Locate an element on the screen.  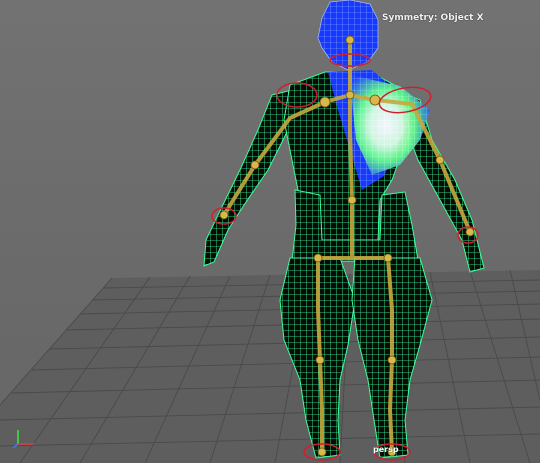
axis-gizmo-icon is located at coordinates (23, 439).